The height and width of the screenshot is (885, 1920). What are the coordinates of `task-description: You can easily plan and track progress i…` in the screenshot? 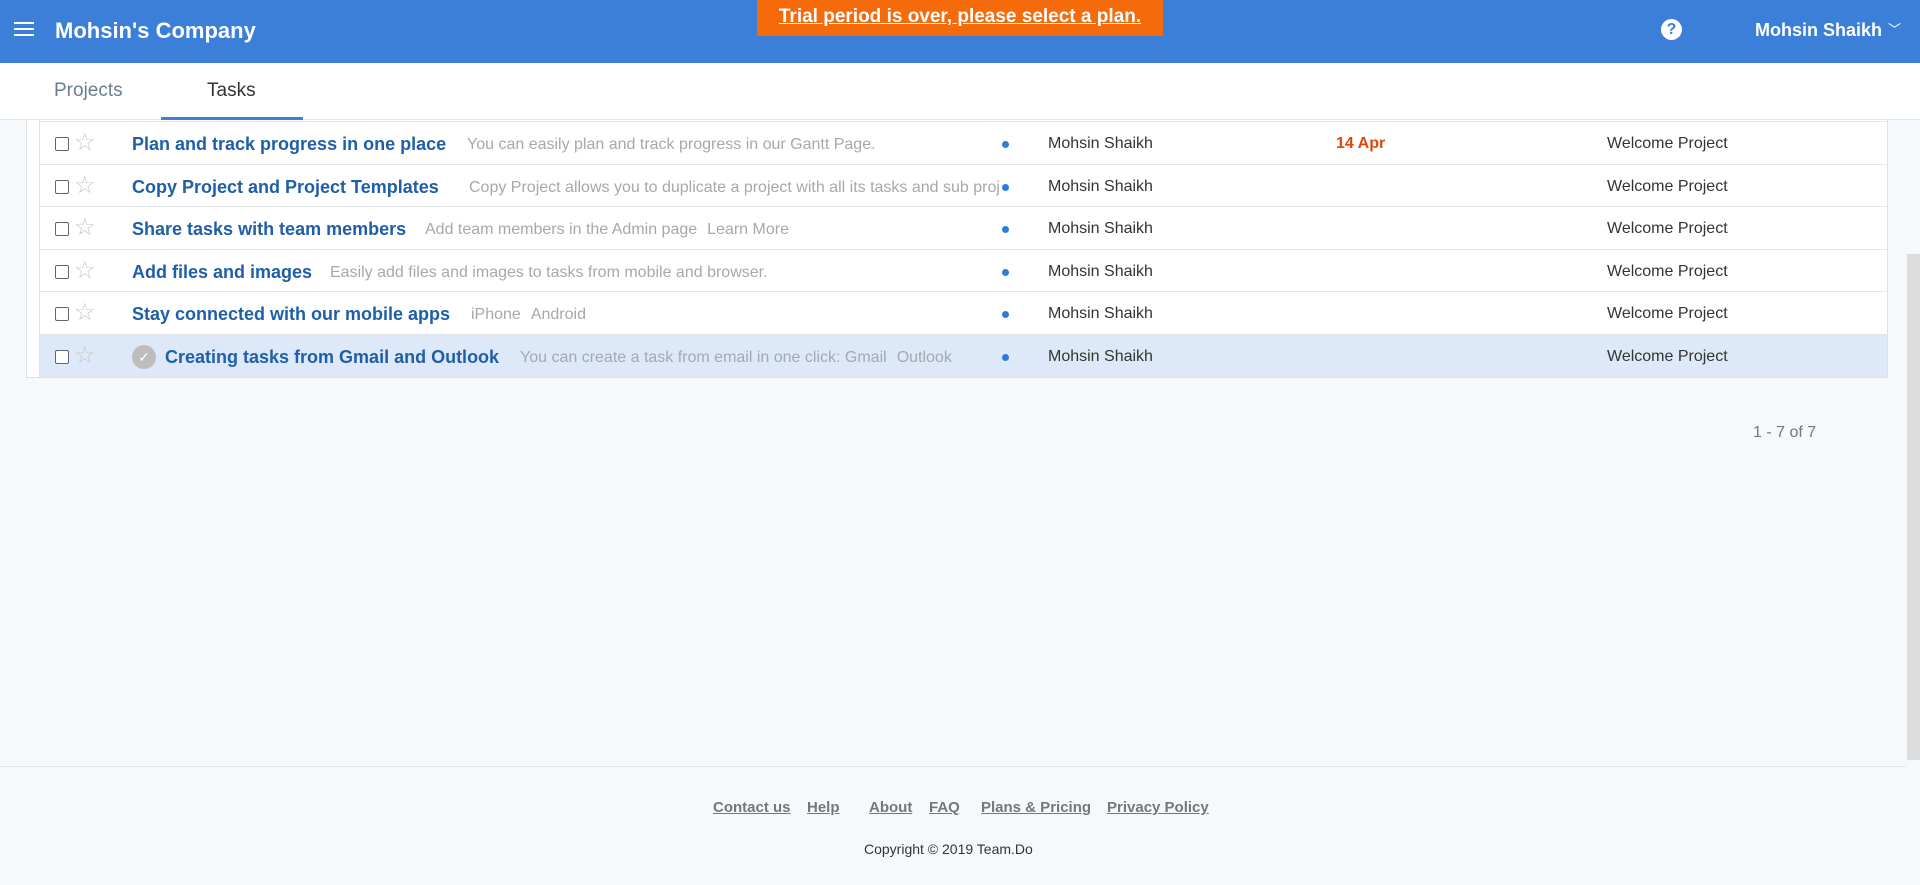 It's located at (732, 145).